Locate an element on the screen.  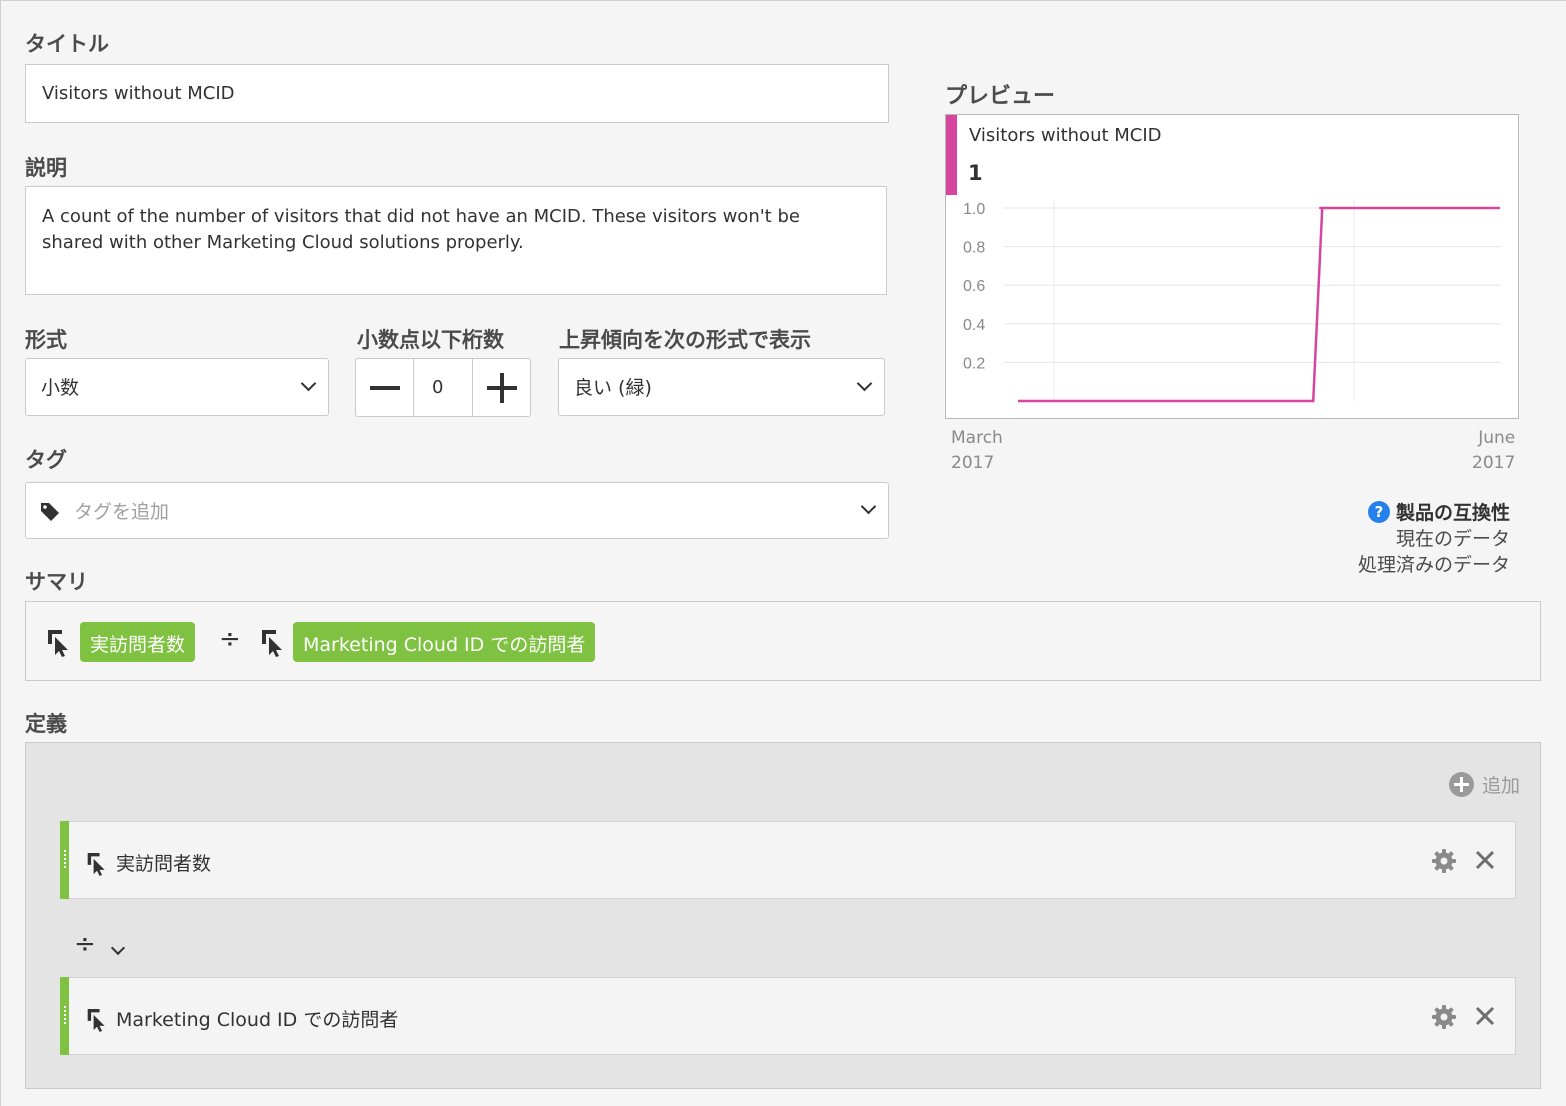
tags-label: タグ is located at coordinates (46, 460).